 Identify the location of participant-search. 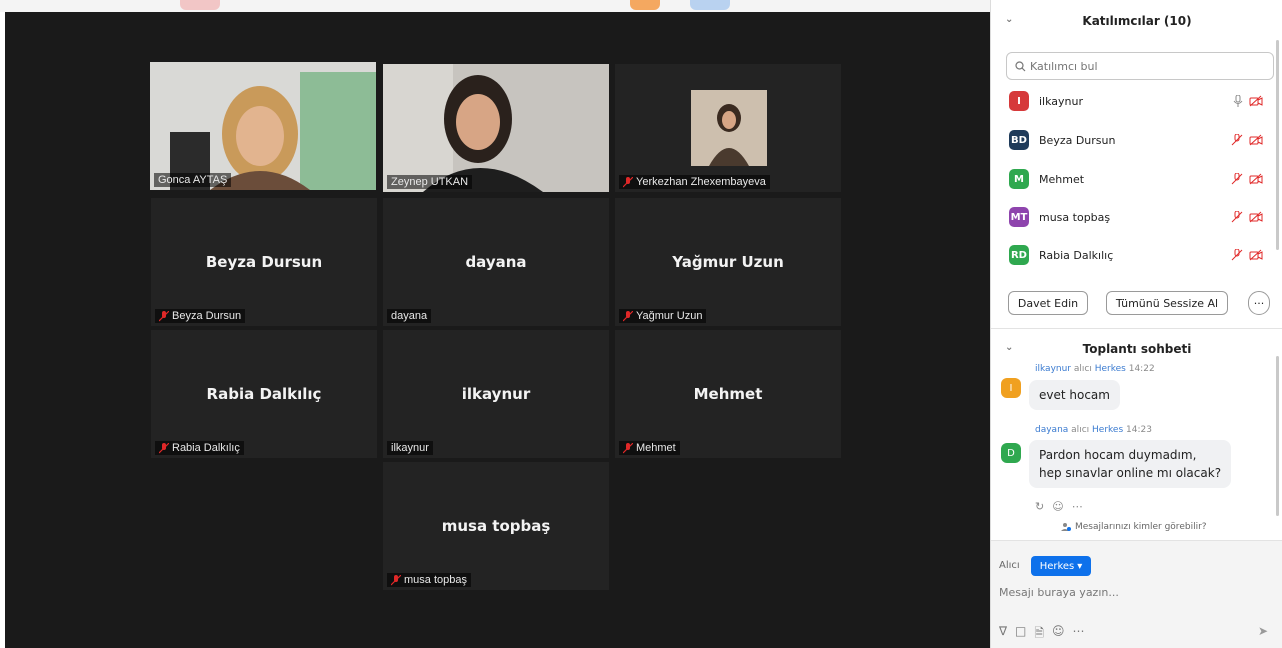
(1140, 66).